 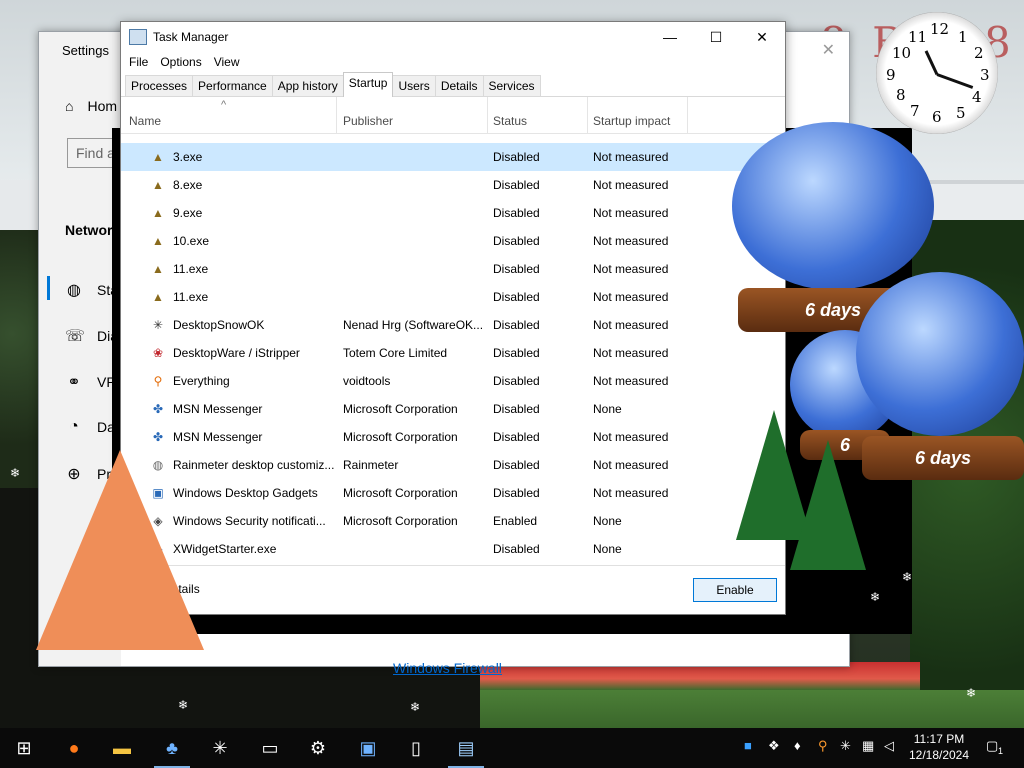 What do you see at coordinates (937, 73) in the screenshot?
I see `analog-clock-gadget: 12 1 2 3 4 5 6 7 8 9 10 11` at bounding box center [937, 73].